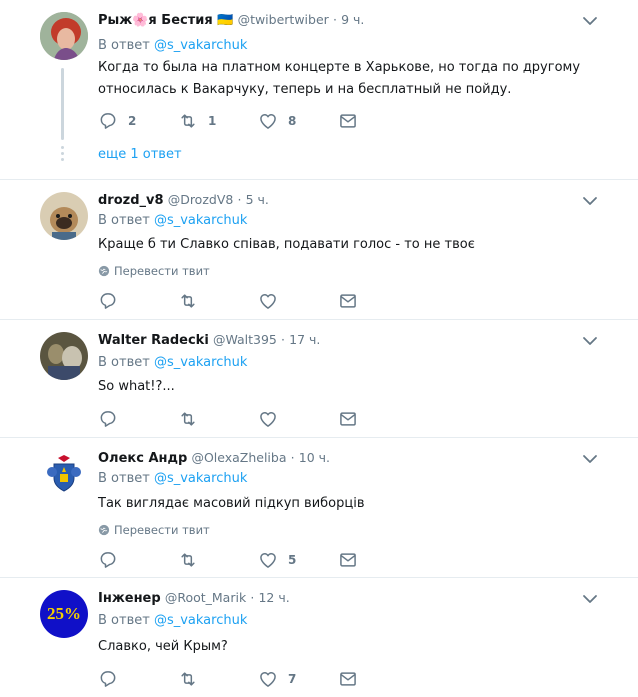  I want to click on retweet-button: 1, so click(197, 121).